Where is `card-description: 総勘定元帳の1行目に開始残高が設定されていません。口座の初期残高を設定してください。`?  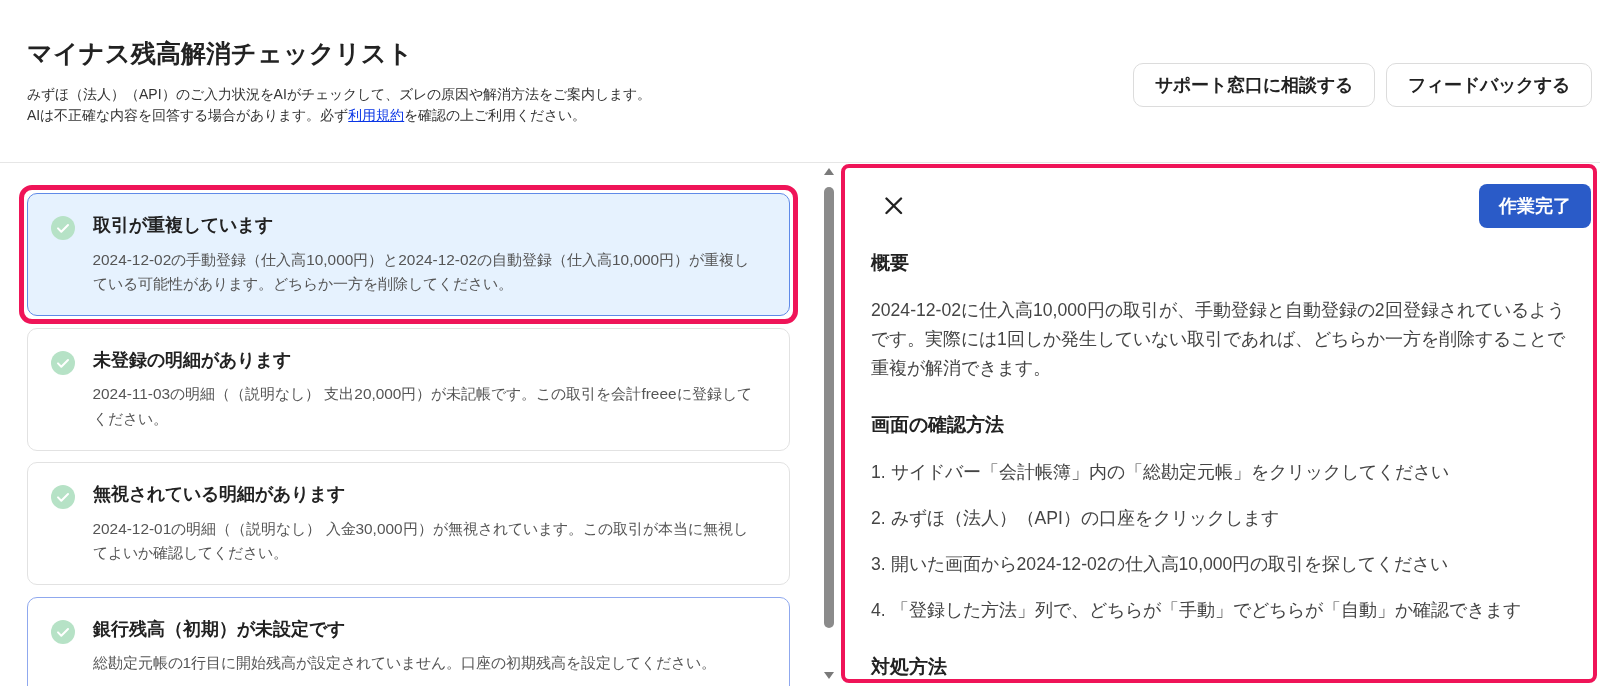 card-description: 総勘定元帳の1行目に開始残高が設定されていません。口座の初期残高を設定してください。 is located at coordinates (405, 663).